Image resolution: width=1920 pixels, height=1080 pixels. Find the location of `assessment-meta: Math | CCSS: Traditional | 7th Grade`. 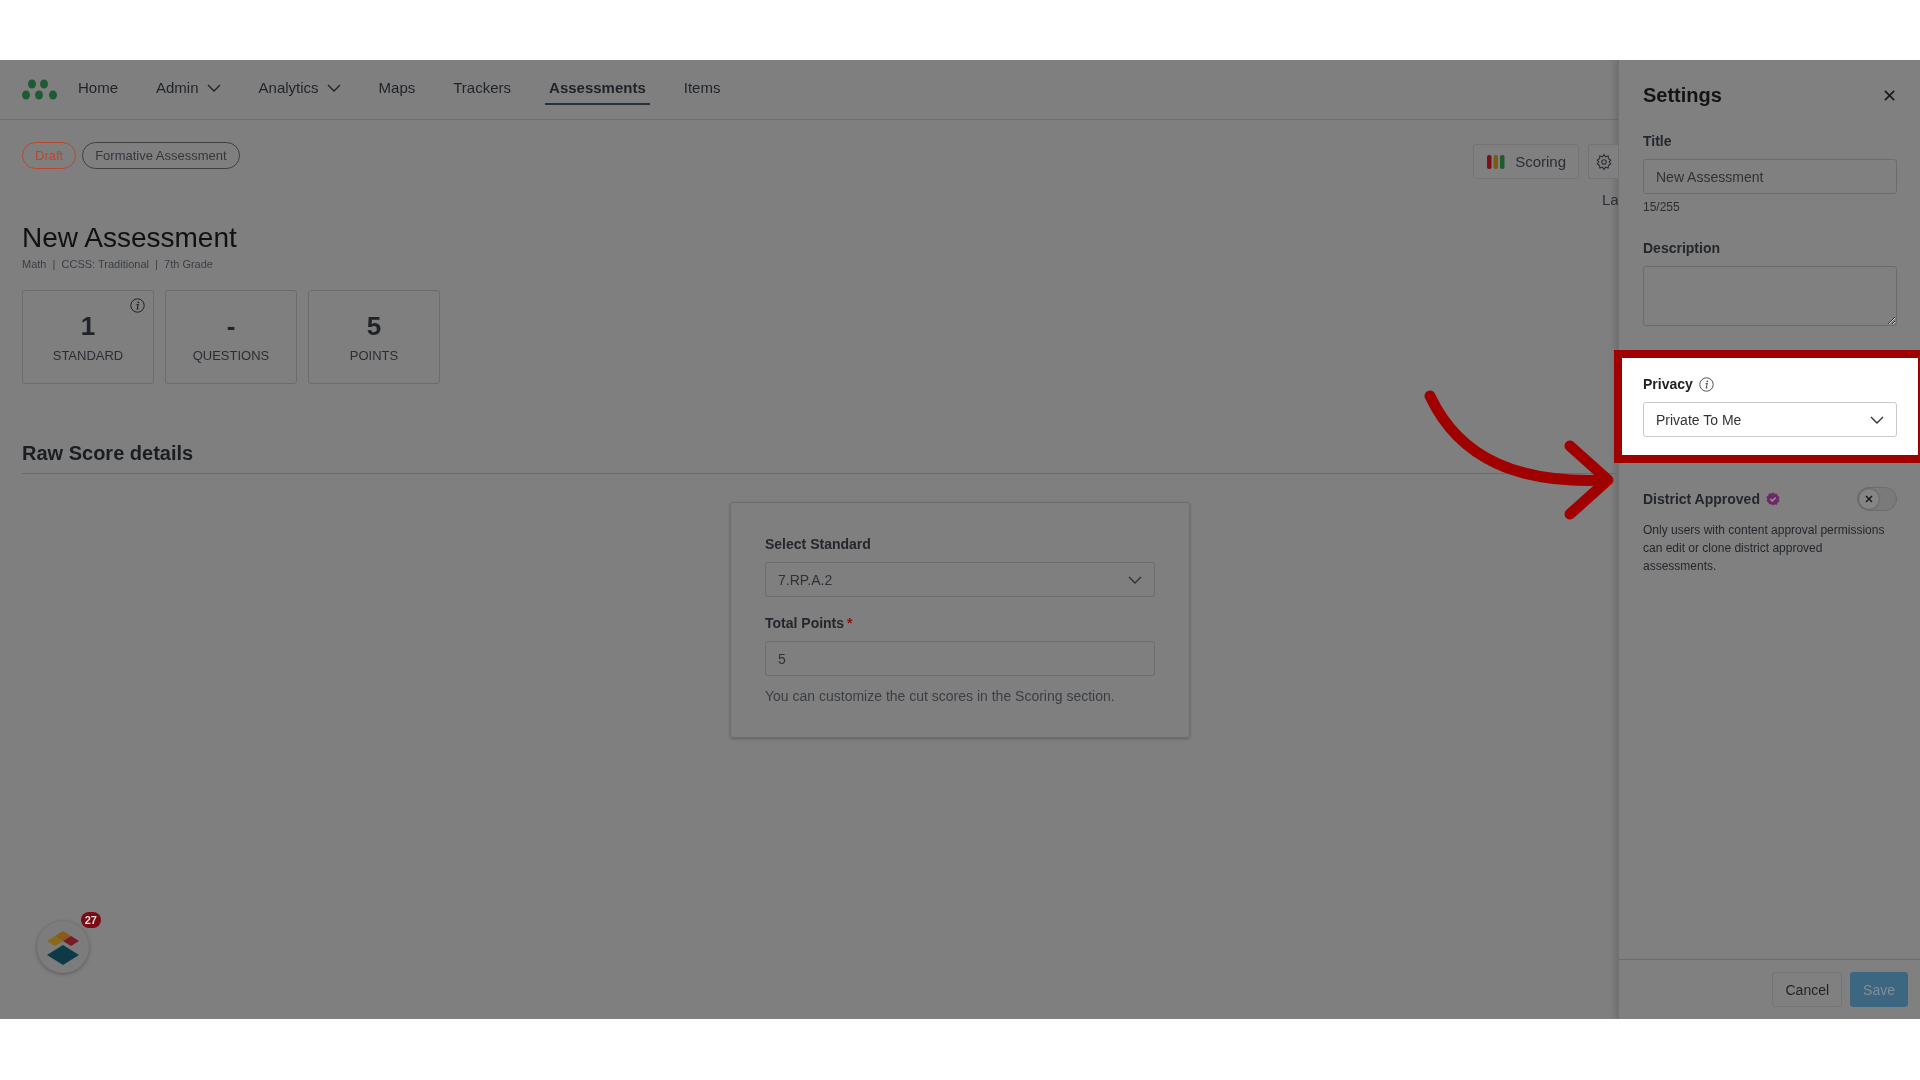

assessment-meta: Math | CCSS: Traditional | 7th Grade is located at coordinates (118, 264).